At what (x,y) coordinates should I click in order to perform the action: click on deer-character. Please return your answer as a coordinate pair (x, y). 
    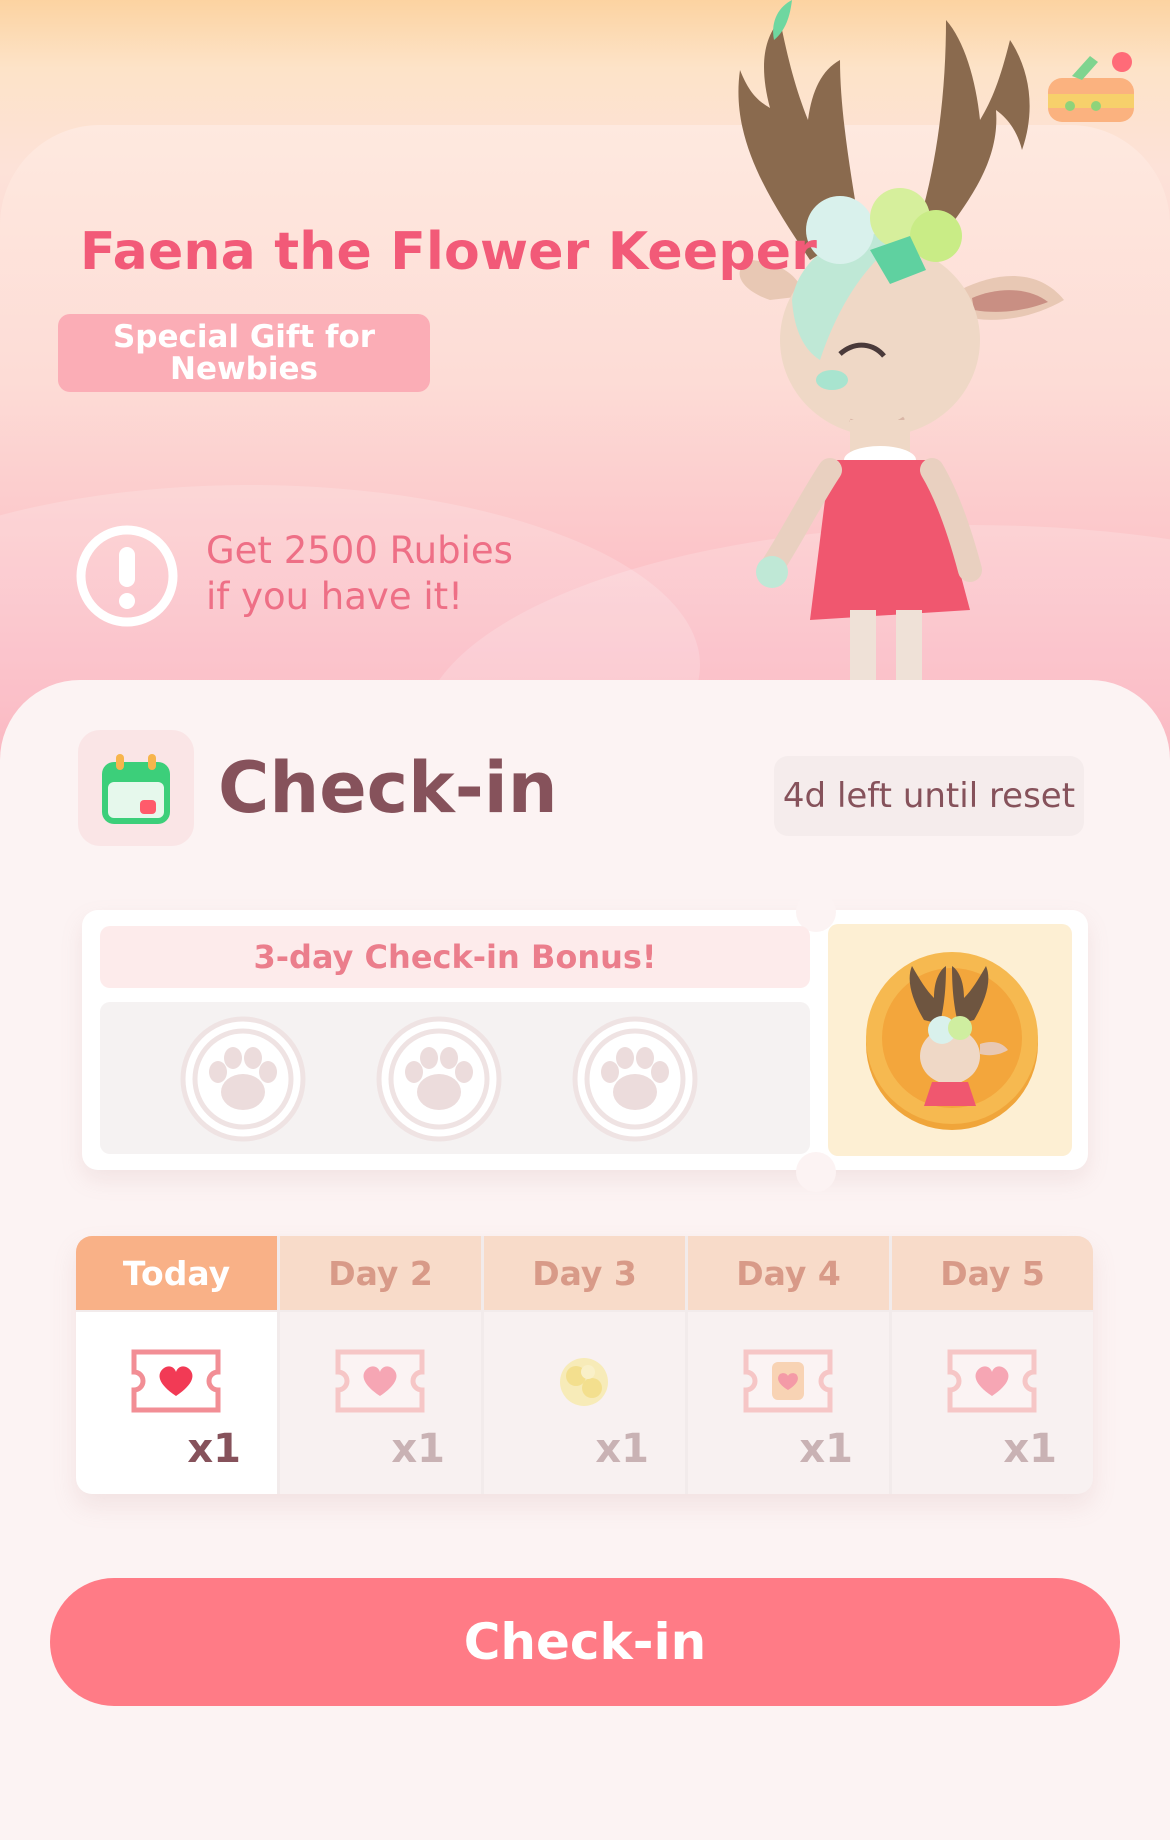
    Looking at the image, I should click on (901, 345).